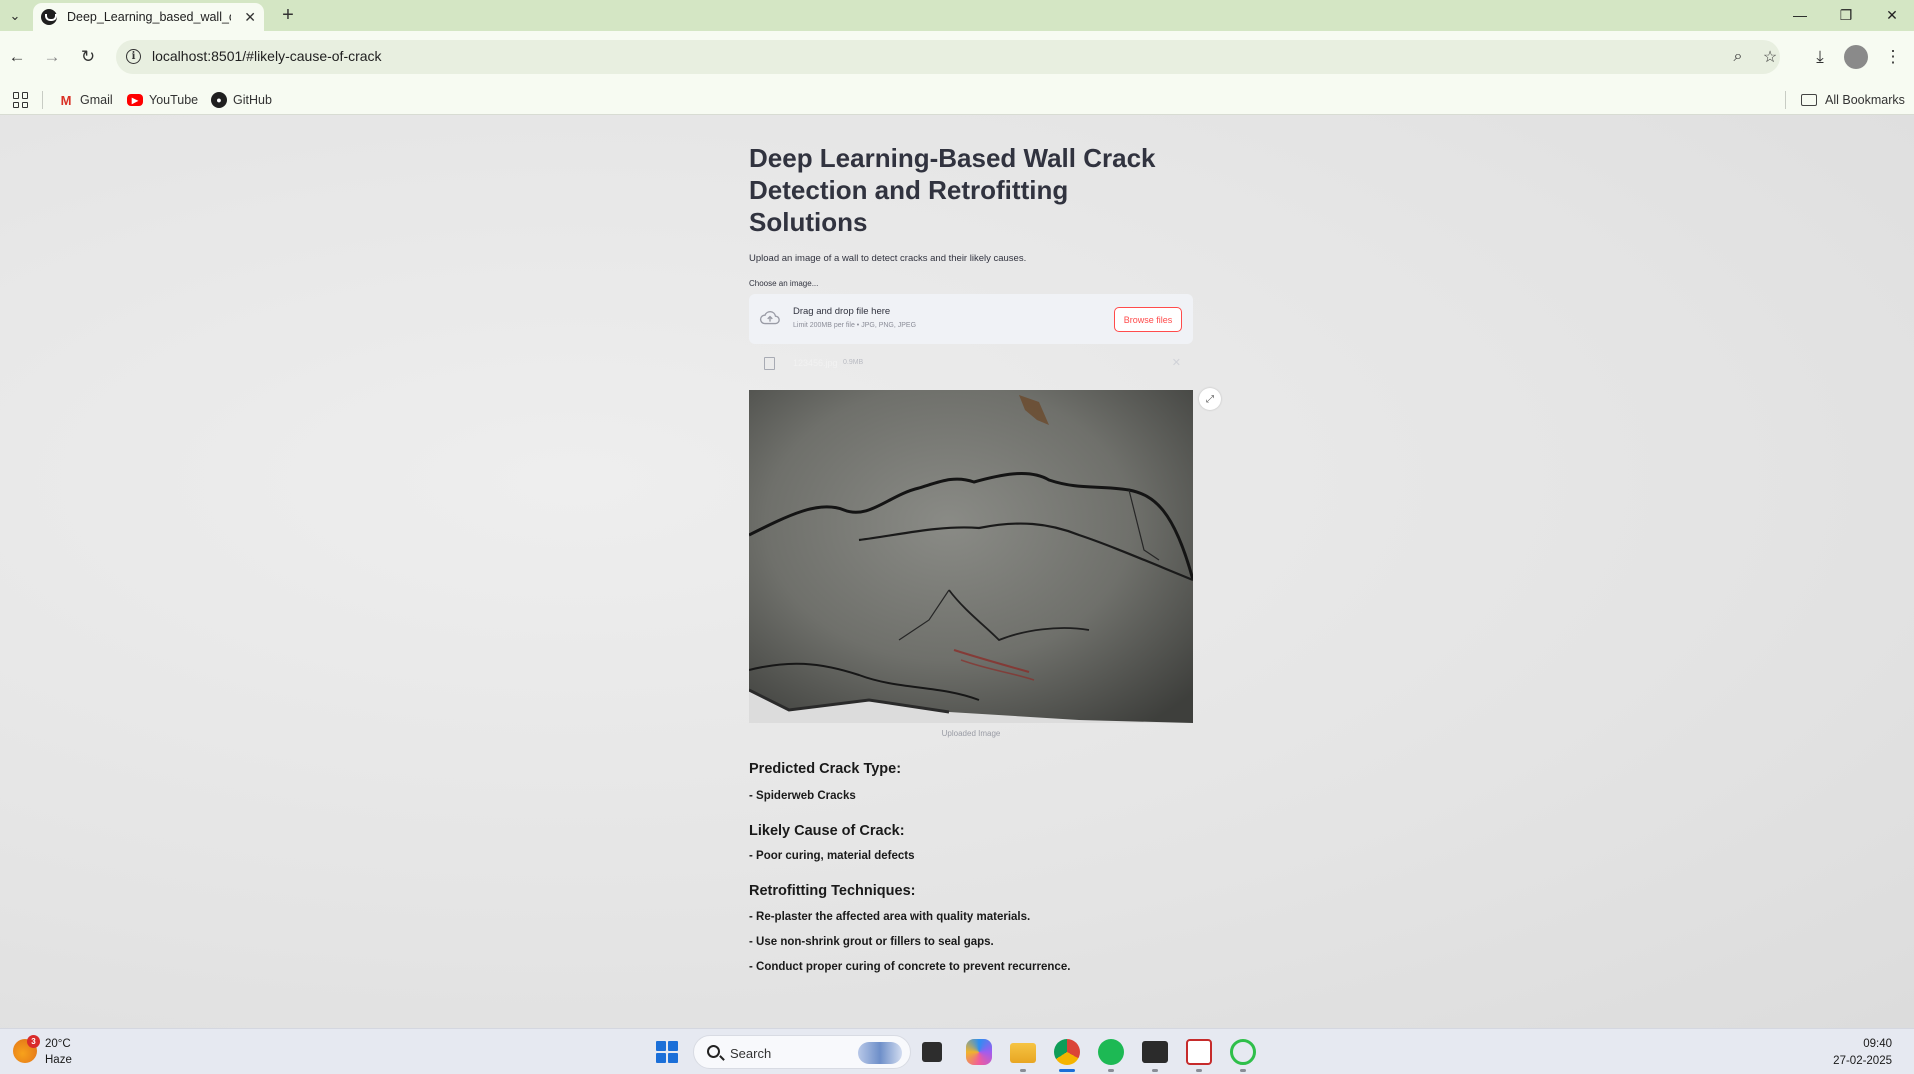 The width and height of the screenshot is (1914, 1074). I want to click on close-window-icon: ✕, so click(1892, 15).